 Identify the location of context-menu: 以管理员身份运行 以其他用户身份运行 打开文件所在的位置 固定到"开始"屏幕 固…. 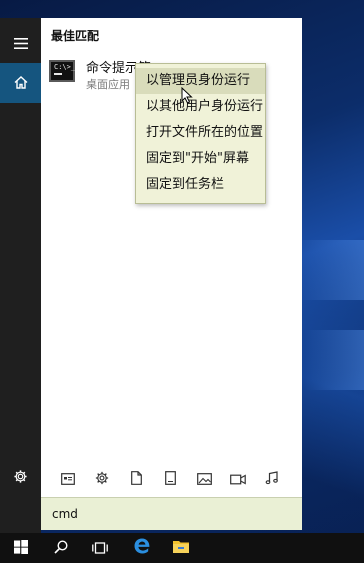
(200, 133).